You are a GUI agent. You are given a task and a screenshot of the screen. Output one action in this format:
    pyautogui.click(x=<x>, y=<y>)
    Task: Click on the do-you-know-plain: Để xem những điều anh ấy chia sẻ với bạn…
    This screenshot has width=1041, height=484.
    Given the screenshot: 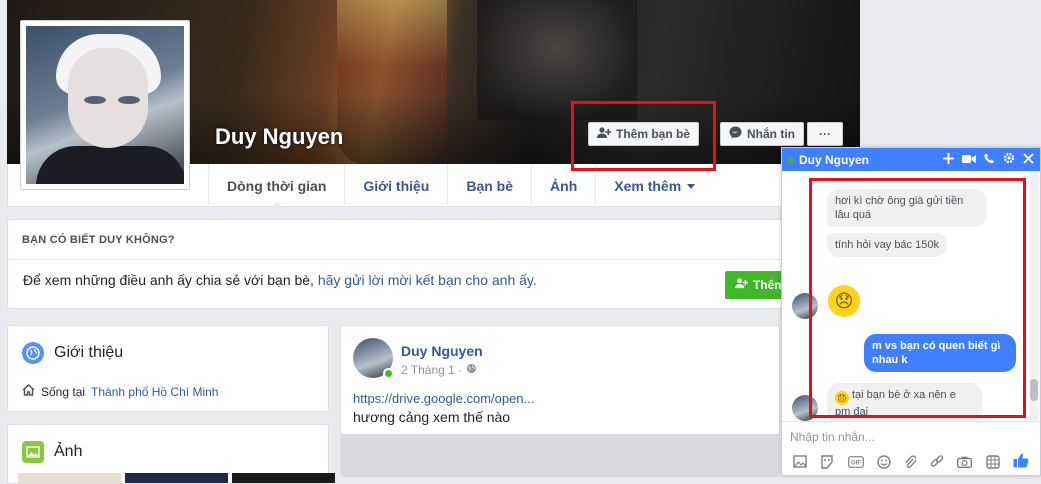 What is the action you would take?
    pyautogui.click(x=168, y=280)
    